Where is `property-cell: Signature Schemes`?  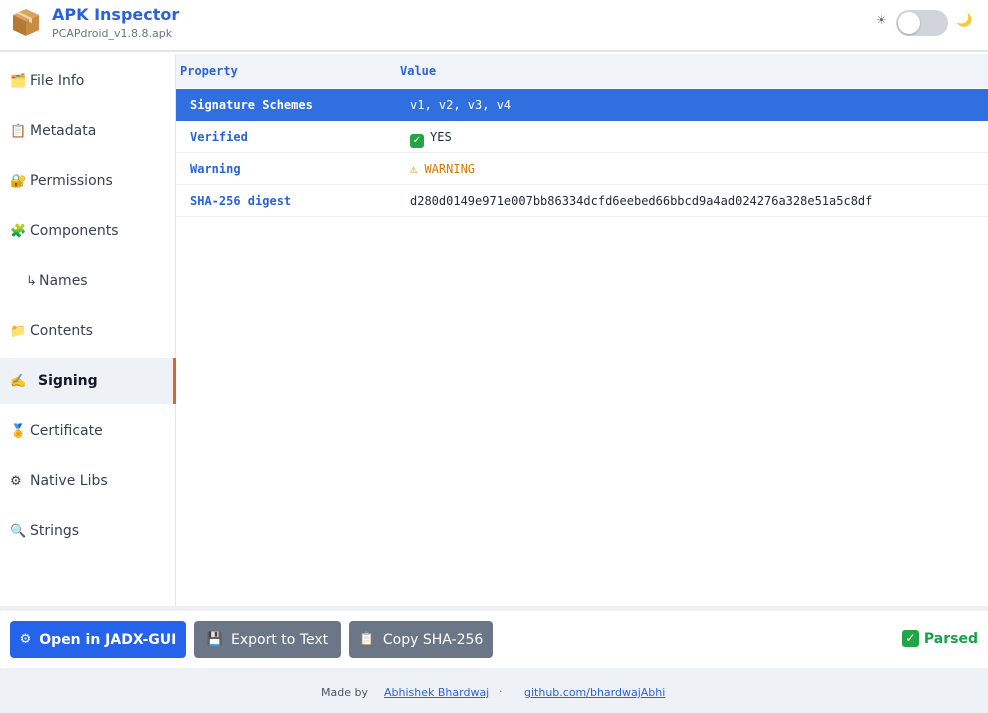
property-cell: Signature Schemes is located at coordinates (251, 105).